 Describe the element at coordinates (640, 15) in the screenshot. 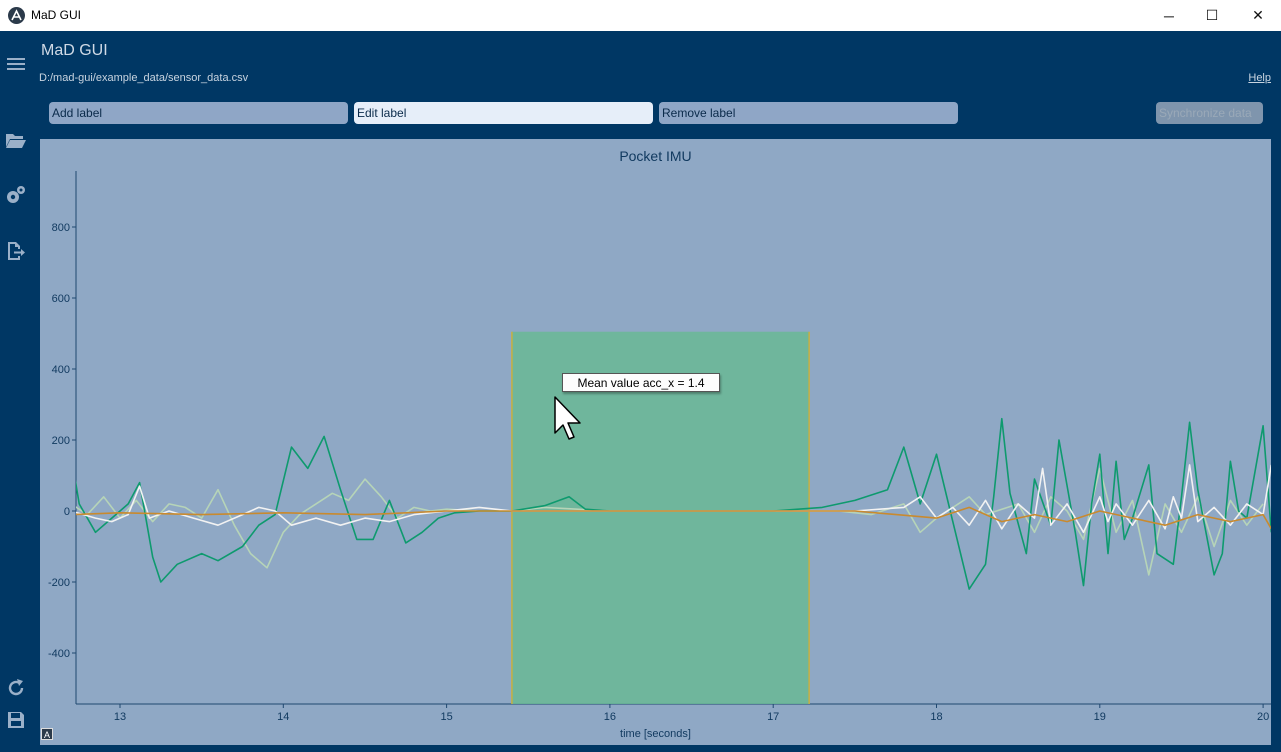

I see `window-titlebar: MaD GUI ─ ☐ ✕` at that location.